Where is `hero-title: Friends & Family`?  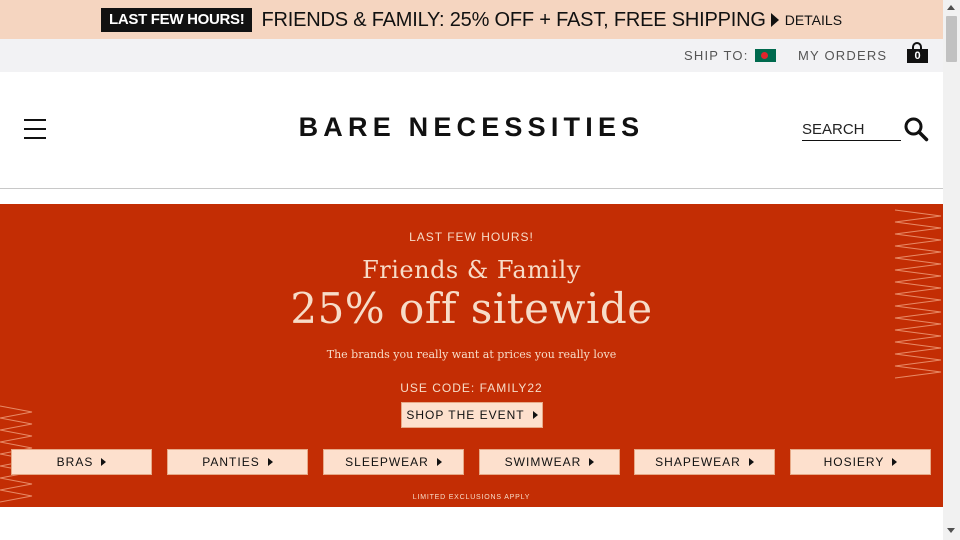 hero-title: Friends & Family is located at coordinates (471, 270).